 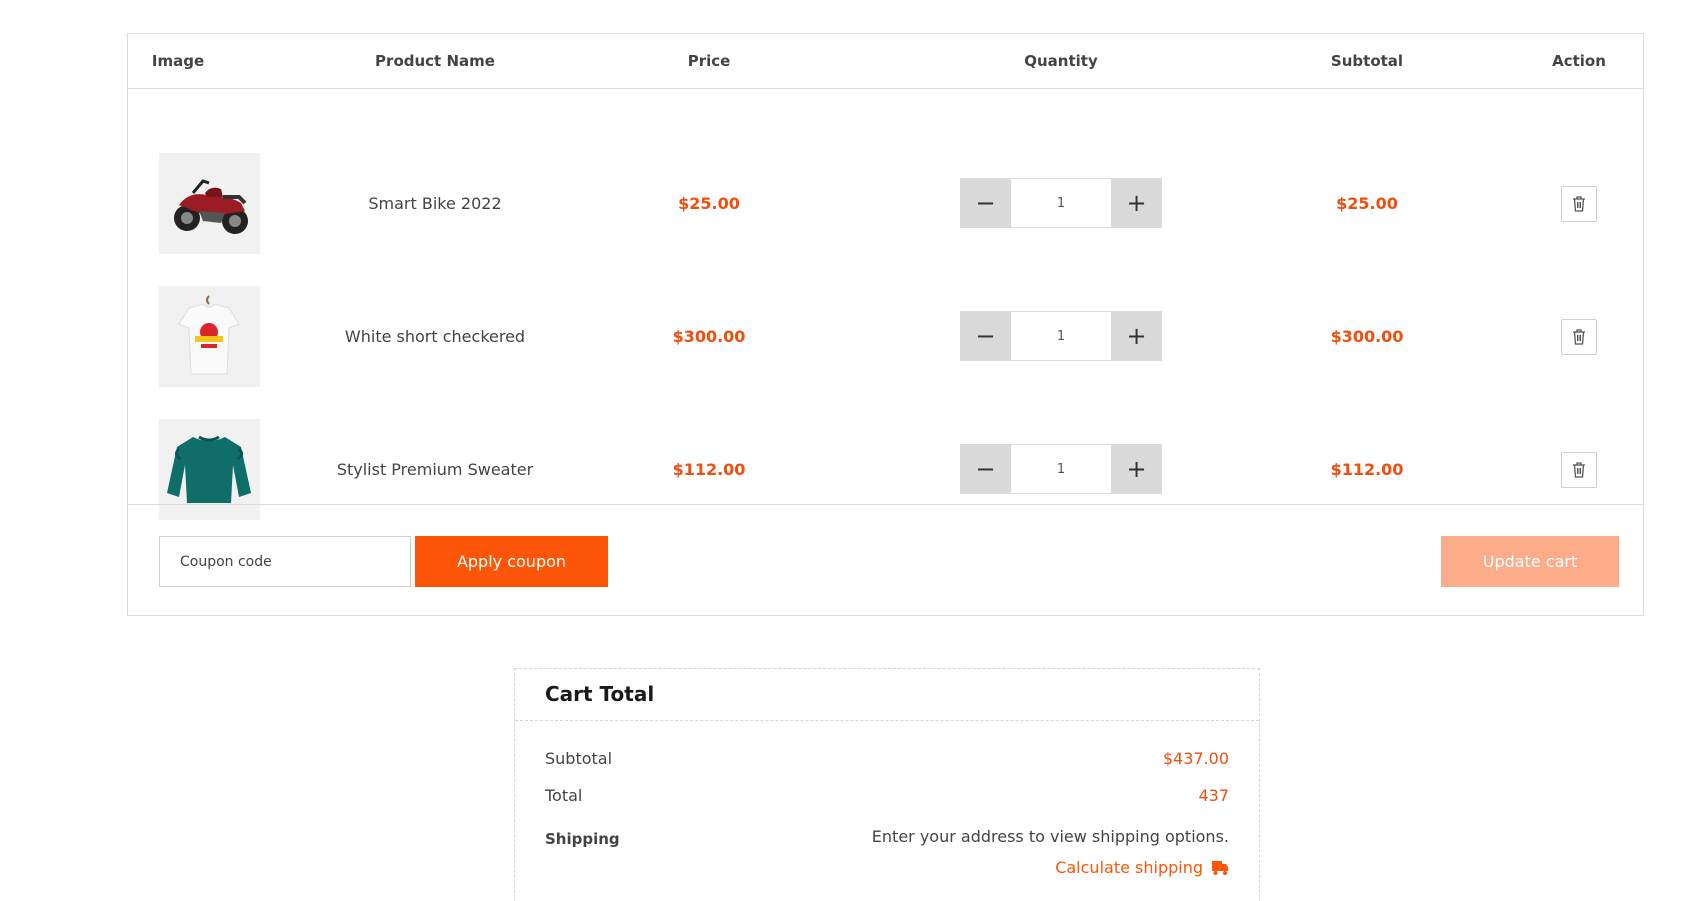 What do you see at coordinates (1213, 795) in the screenshot?
I see `total-value: 437` at bounding box center [1213, 795].